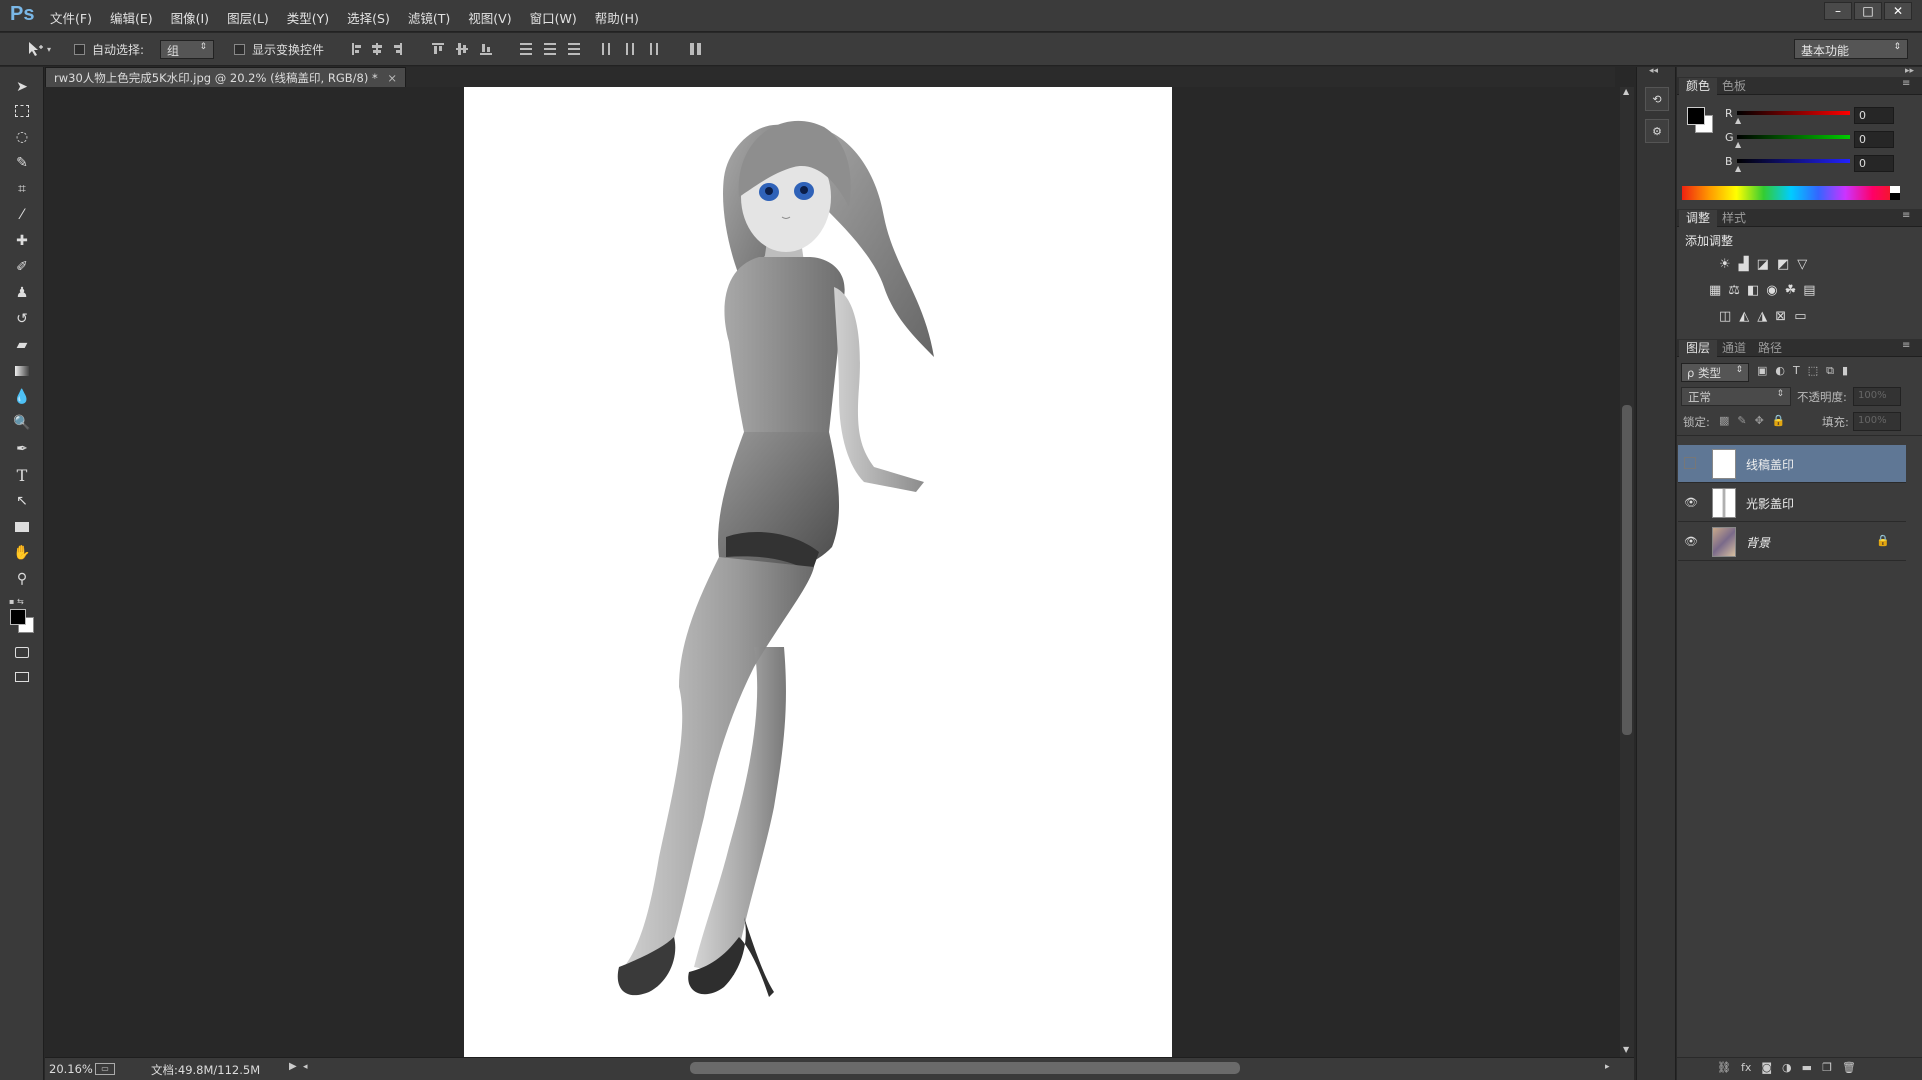 The height and width of the screenshot is (1080, 1922). I want to click on blur-tool-icon: 💧, so click(22, 397).